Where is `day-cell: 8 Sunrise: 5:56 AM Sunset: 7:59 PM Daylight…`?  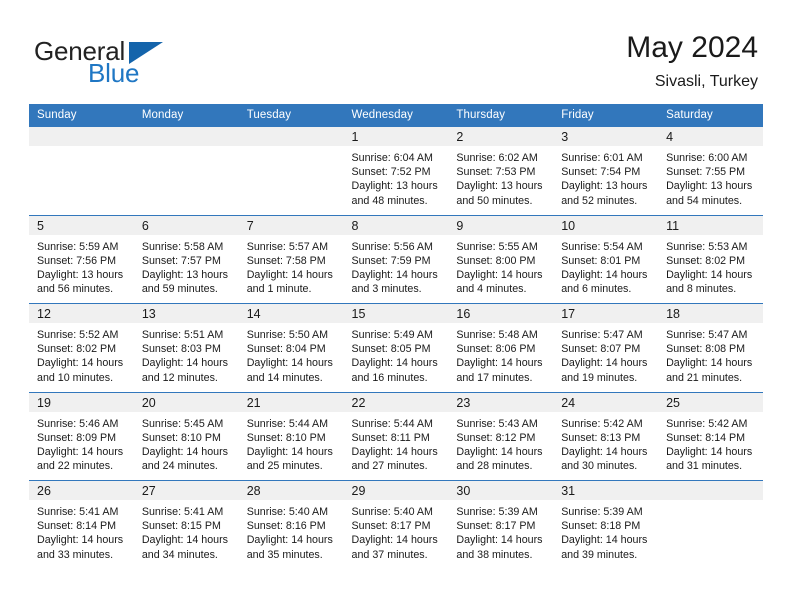 day-cell: 8 Sunrise: 5:56 AM Sunset: 7:59 PM Daylight… is located at coordinates (396, 259).